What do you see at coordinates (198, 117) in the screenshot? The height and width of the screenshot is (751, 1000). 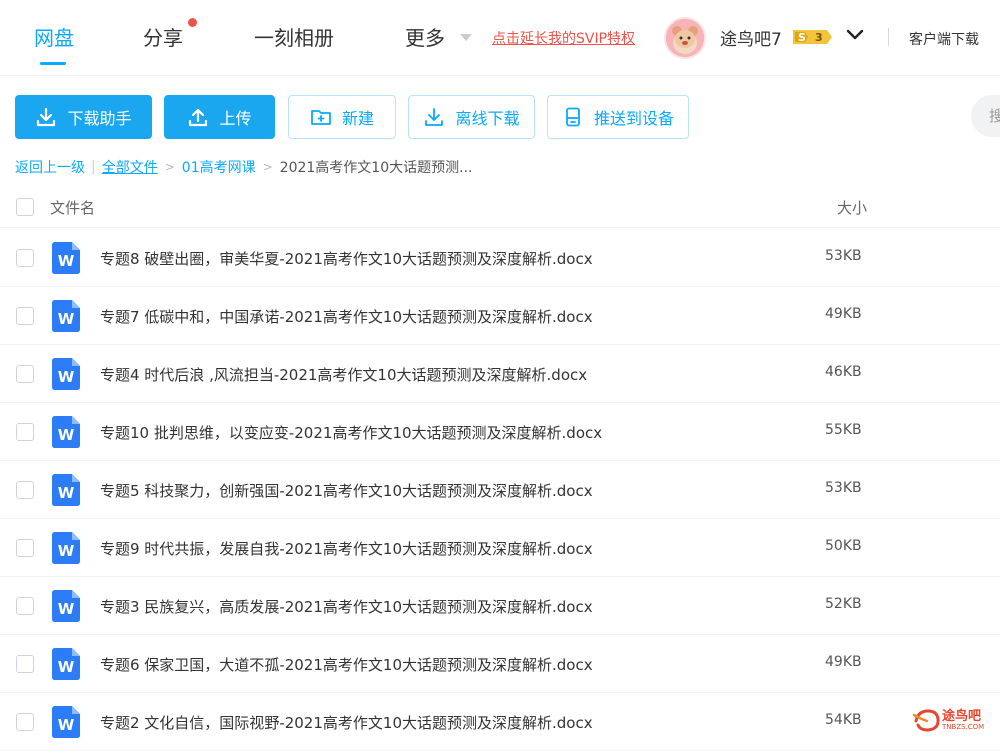 I see `upload-icon` at bounding box center [198, 117].